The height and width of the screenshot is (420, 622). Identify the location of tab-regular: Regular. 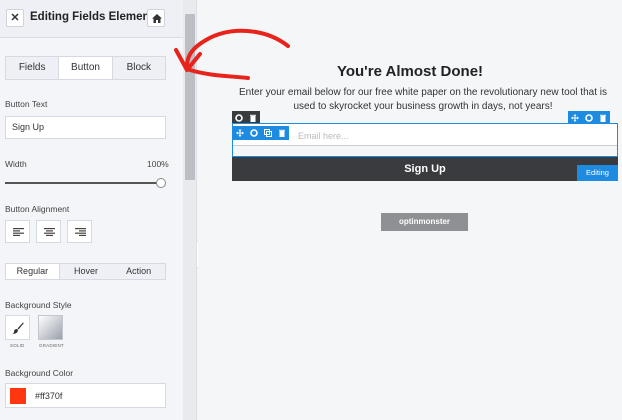
(33, 271).